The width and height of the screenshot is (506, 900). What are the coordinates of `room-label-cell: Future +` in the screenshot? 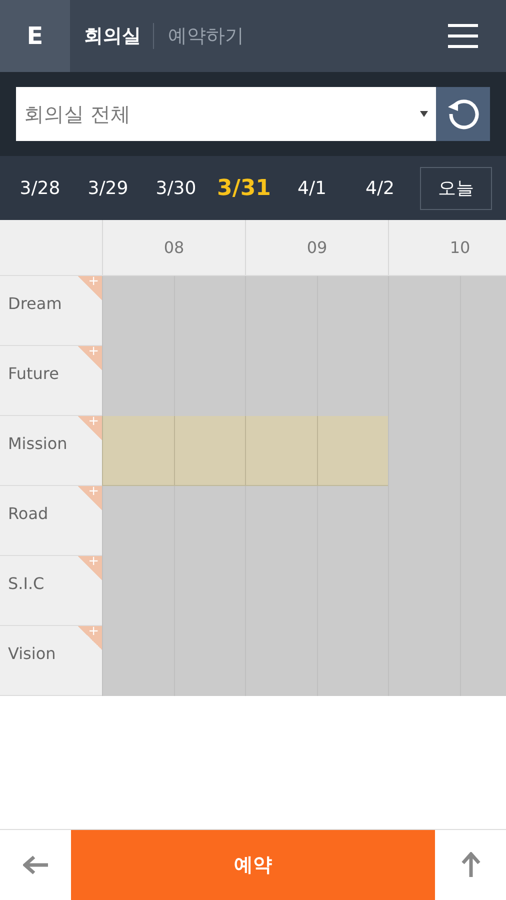 It's located at (51, 381).